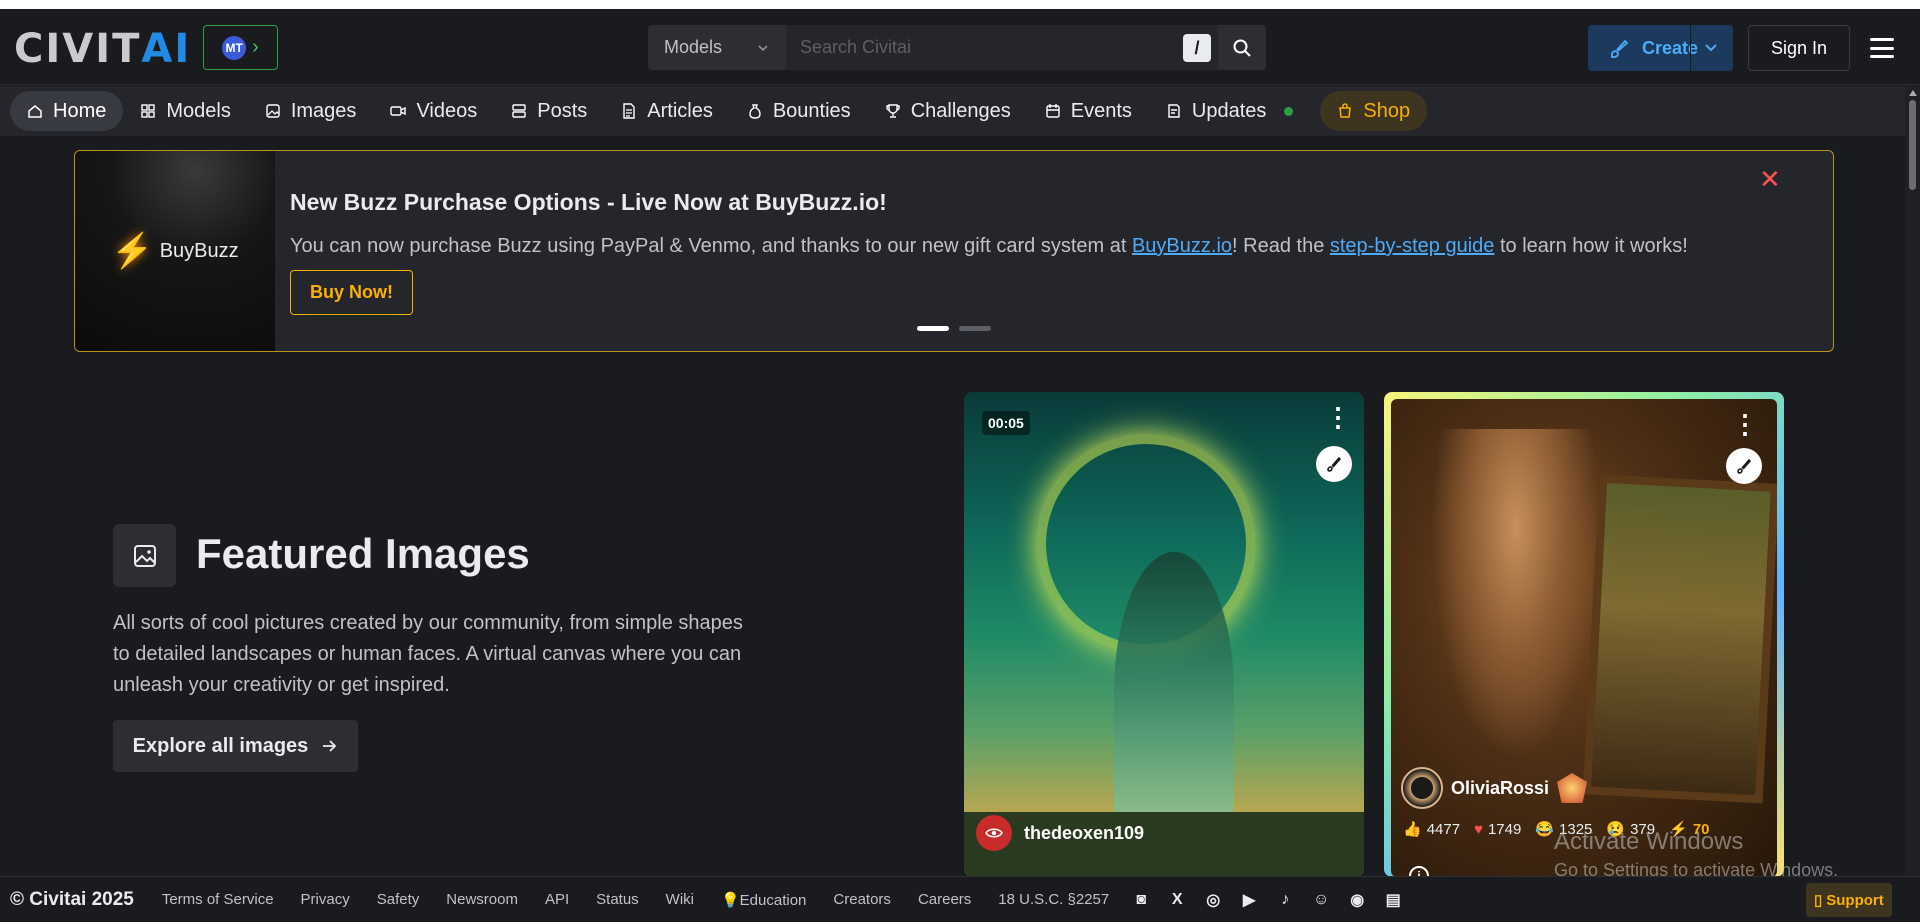  What do you see at coordinates (255, 47) in the screenshot?
I see `chevron-right-icon: ›` at bounding box center [255, 47].